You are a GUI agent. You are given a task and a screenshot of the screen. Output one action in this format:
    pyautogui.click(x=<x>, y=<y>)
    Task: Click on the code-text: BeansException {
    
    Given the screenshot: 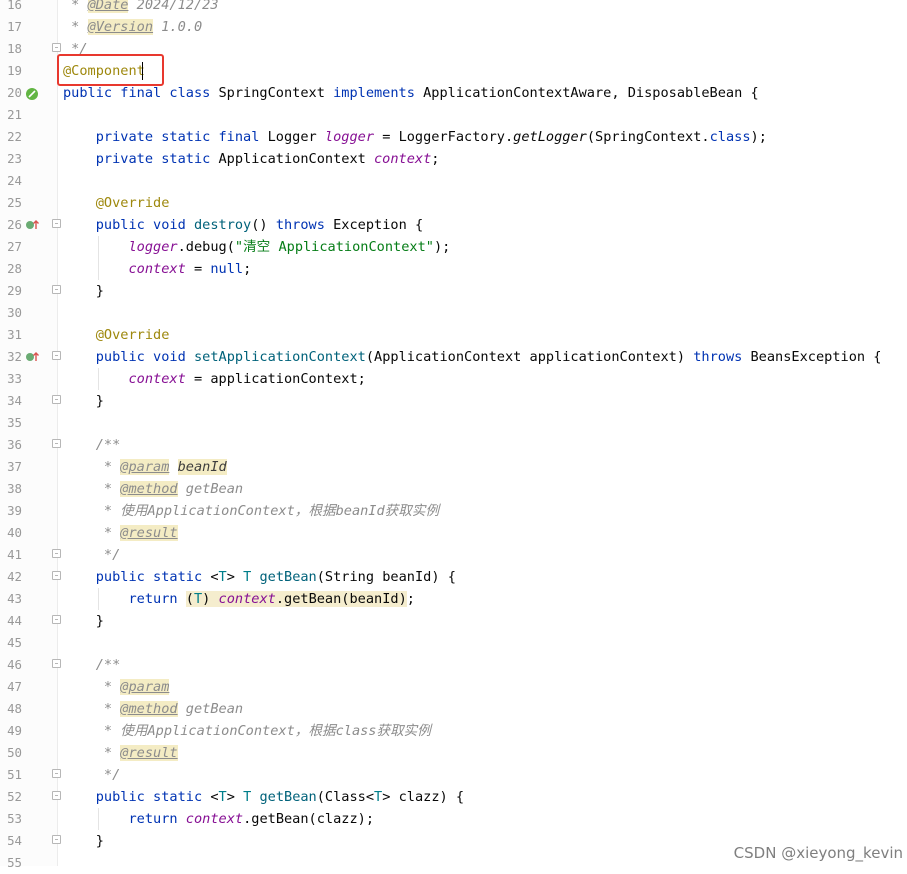 What is the action you would take?
    pyautogui.click(x=816, y=357)
    